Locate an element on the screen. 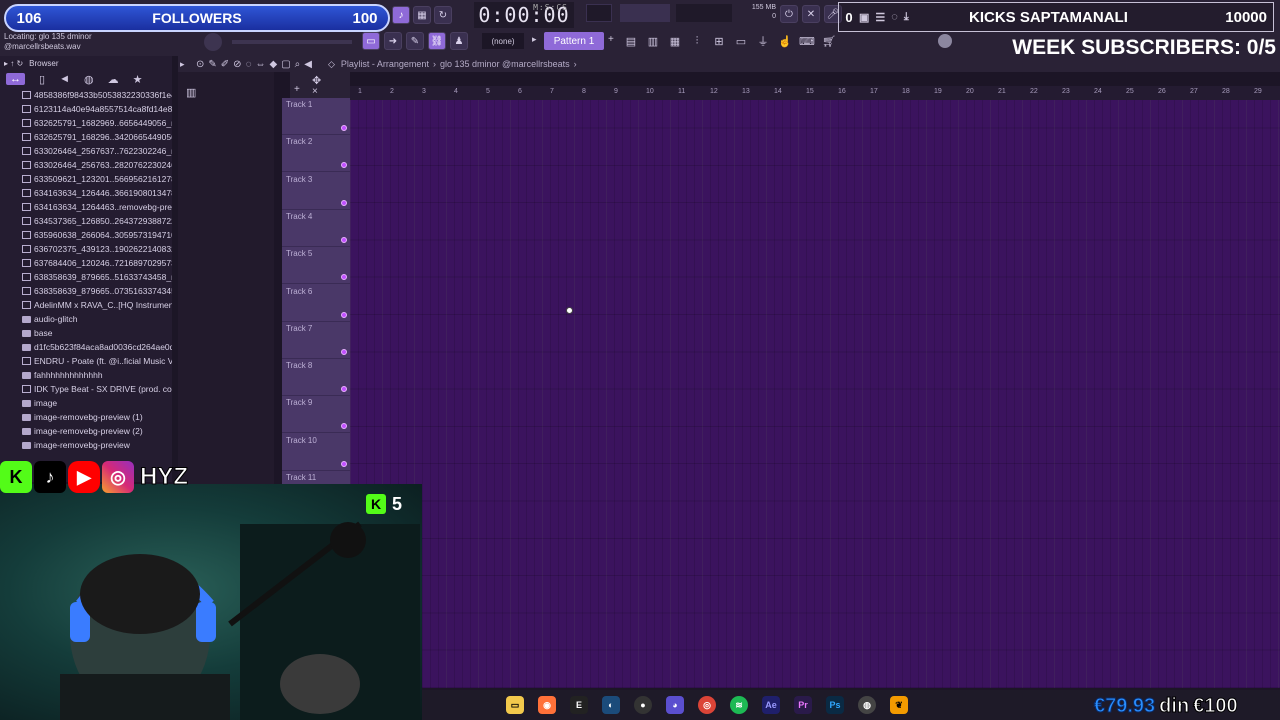 The height and width of the screenshot is (720, 1280). premiere-icon: Pr is located at coordinates (803, 705).